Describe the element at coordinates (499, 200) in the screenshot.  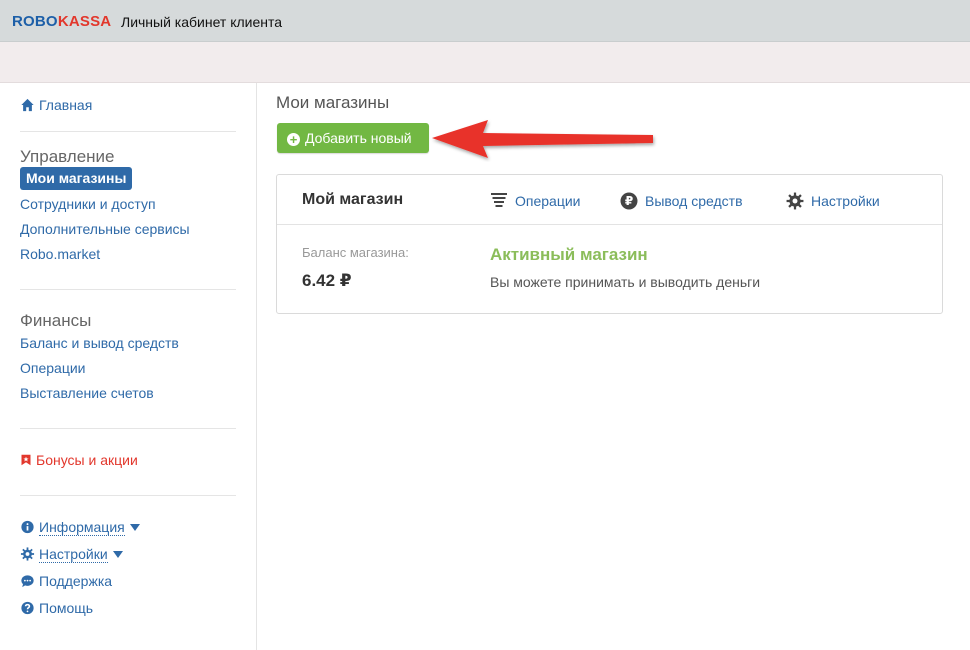
I see `operations-list-icon` at that location.